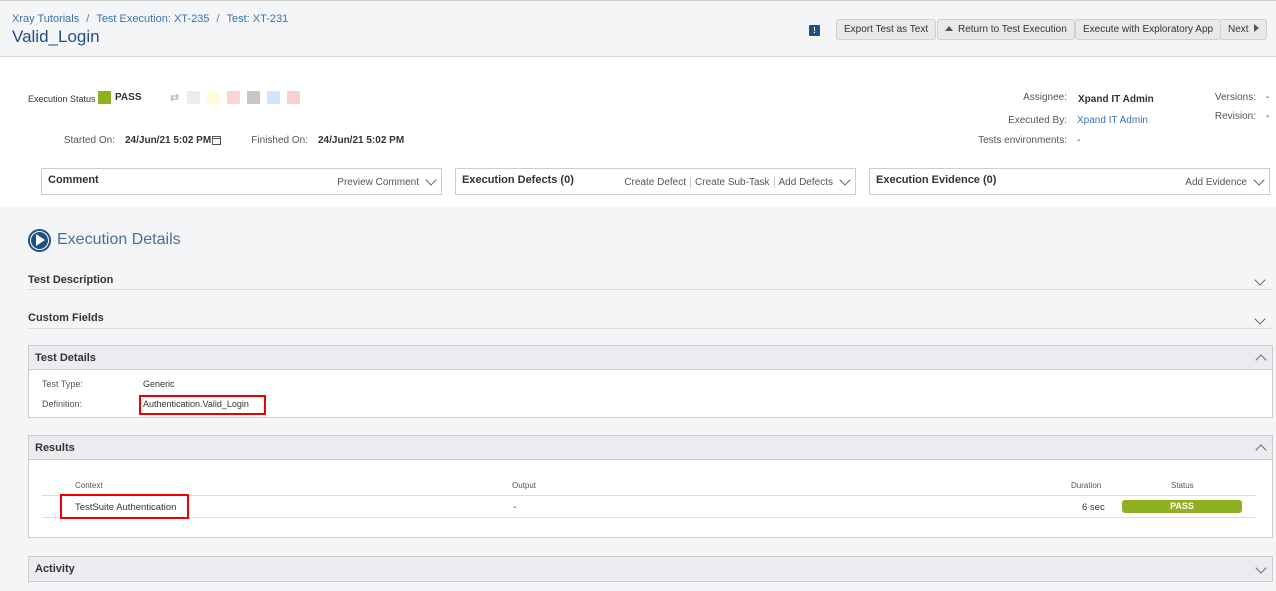 The height and width of the screenshot is (591, 1276). Describe the element at coordinates (233, 97) in the screenshot. I see `status-option-fail` at that location.